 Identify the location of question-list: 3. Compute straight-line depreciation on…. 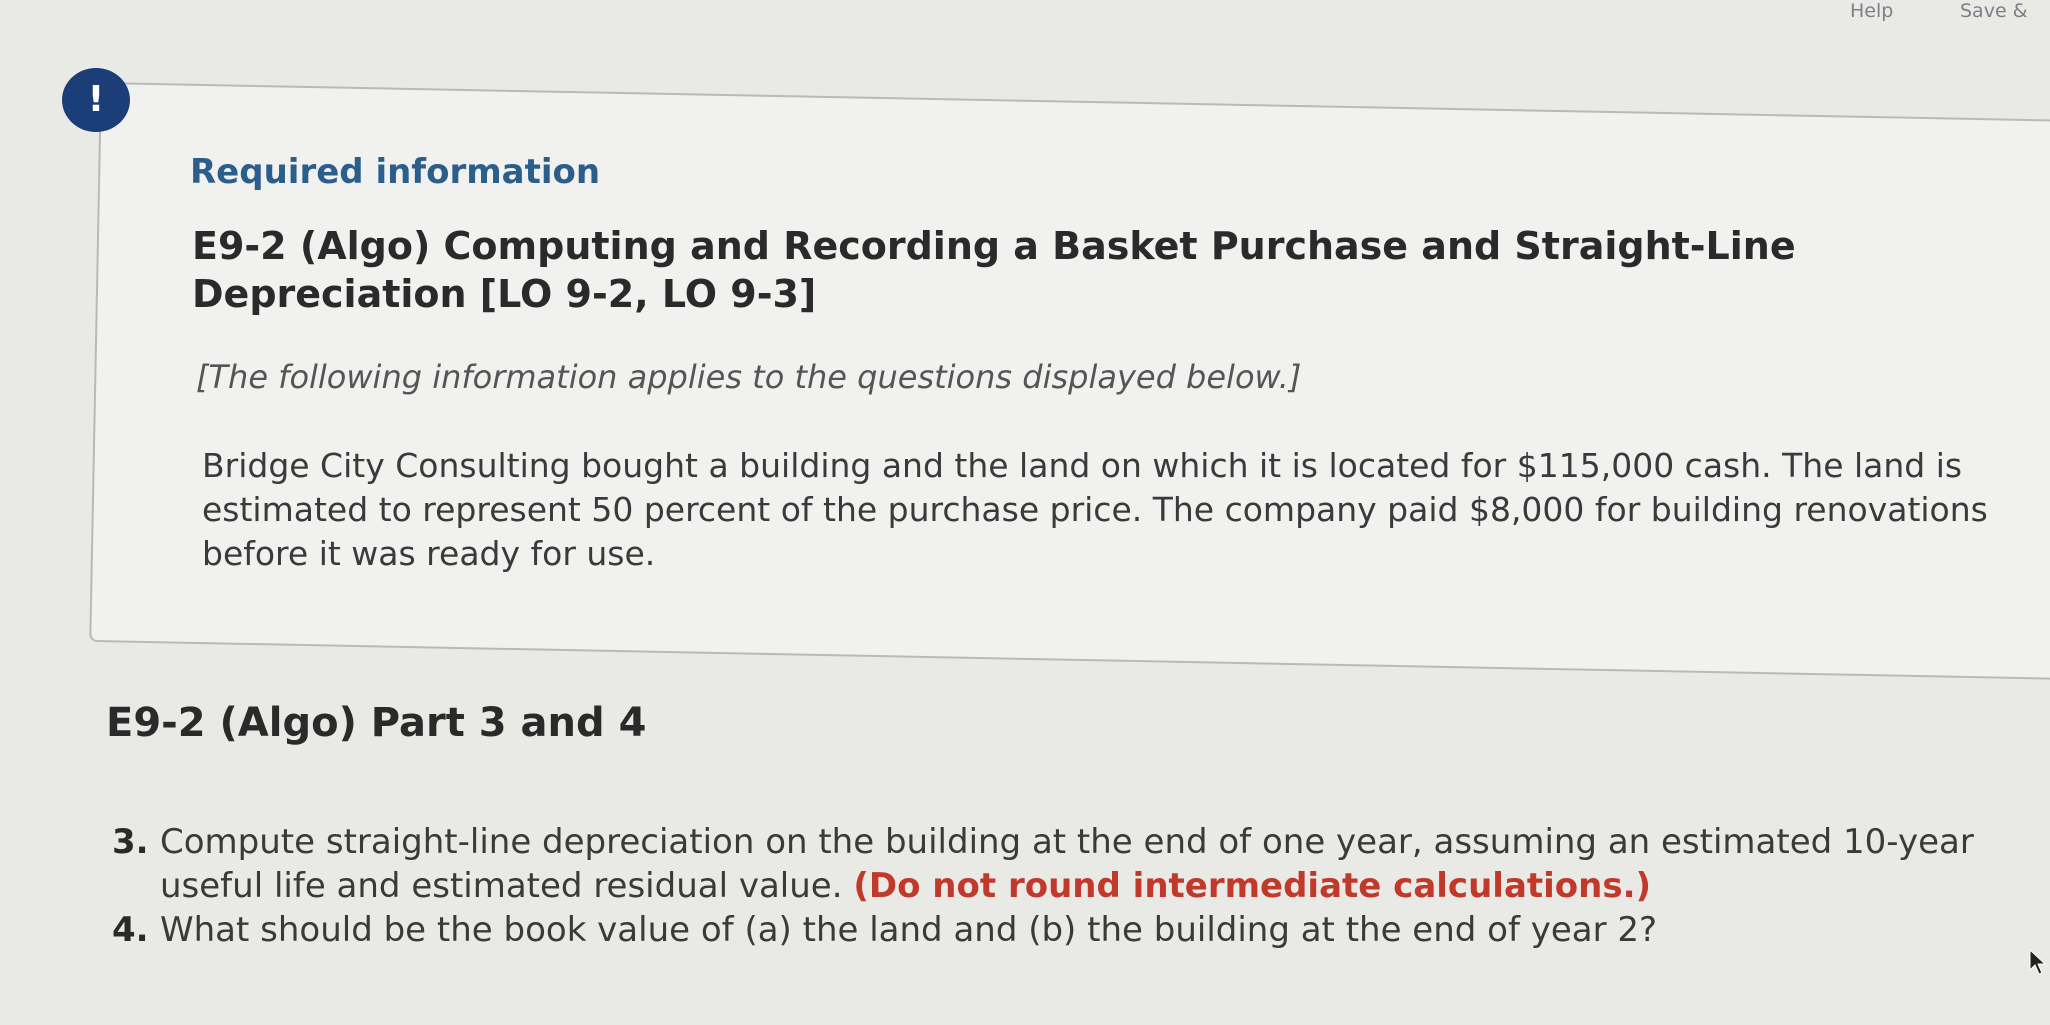
(1077, 886).